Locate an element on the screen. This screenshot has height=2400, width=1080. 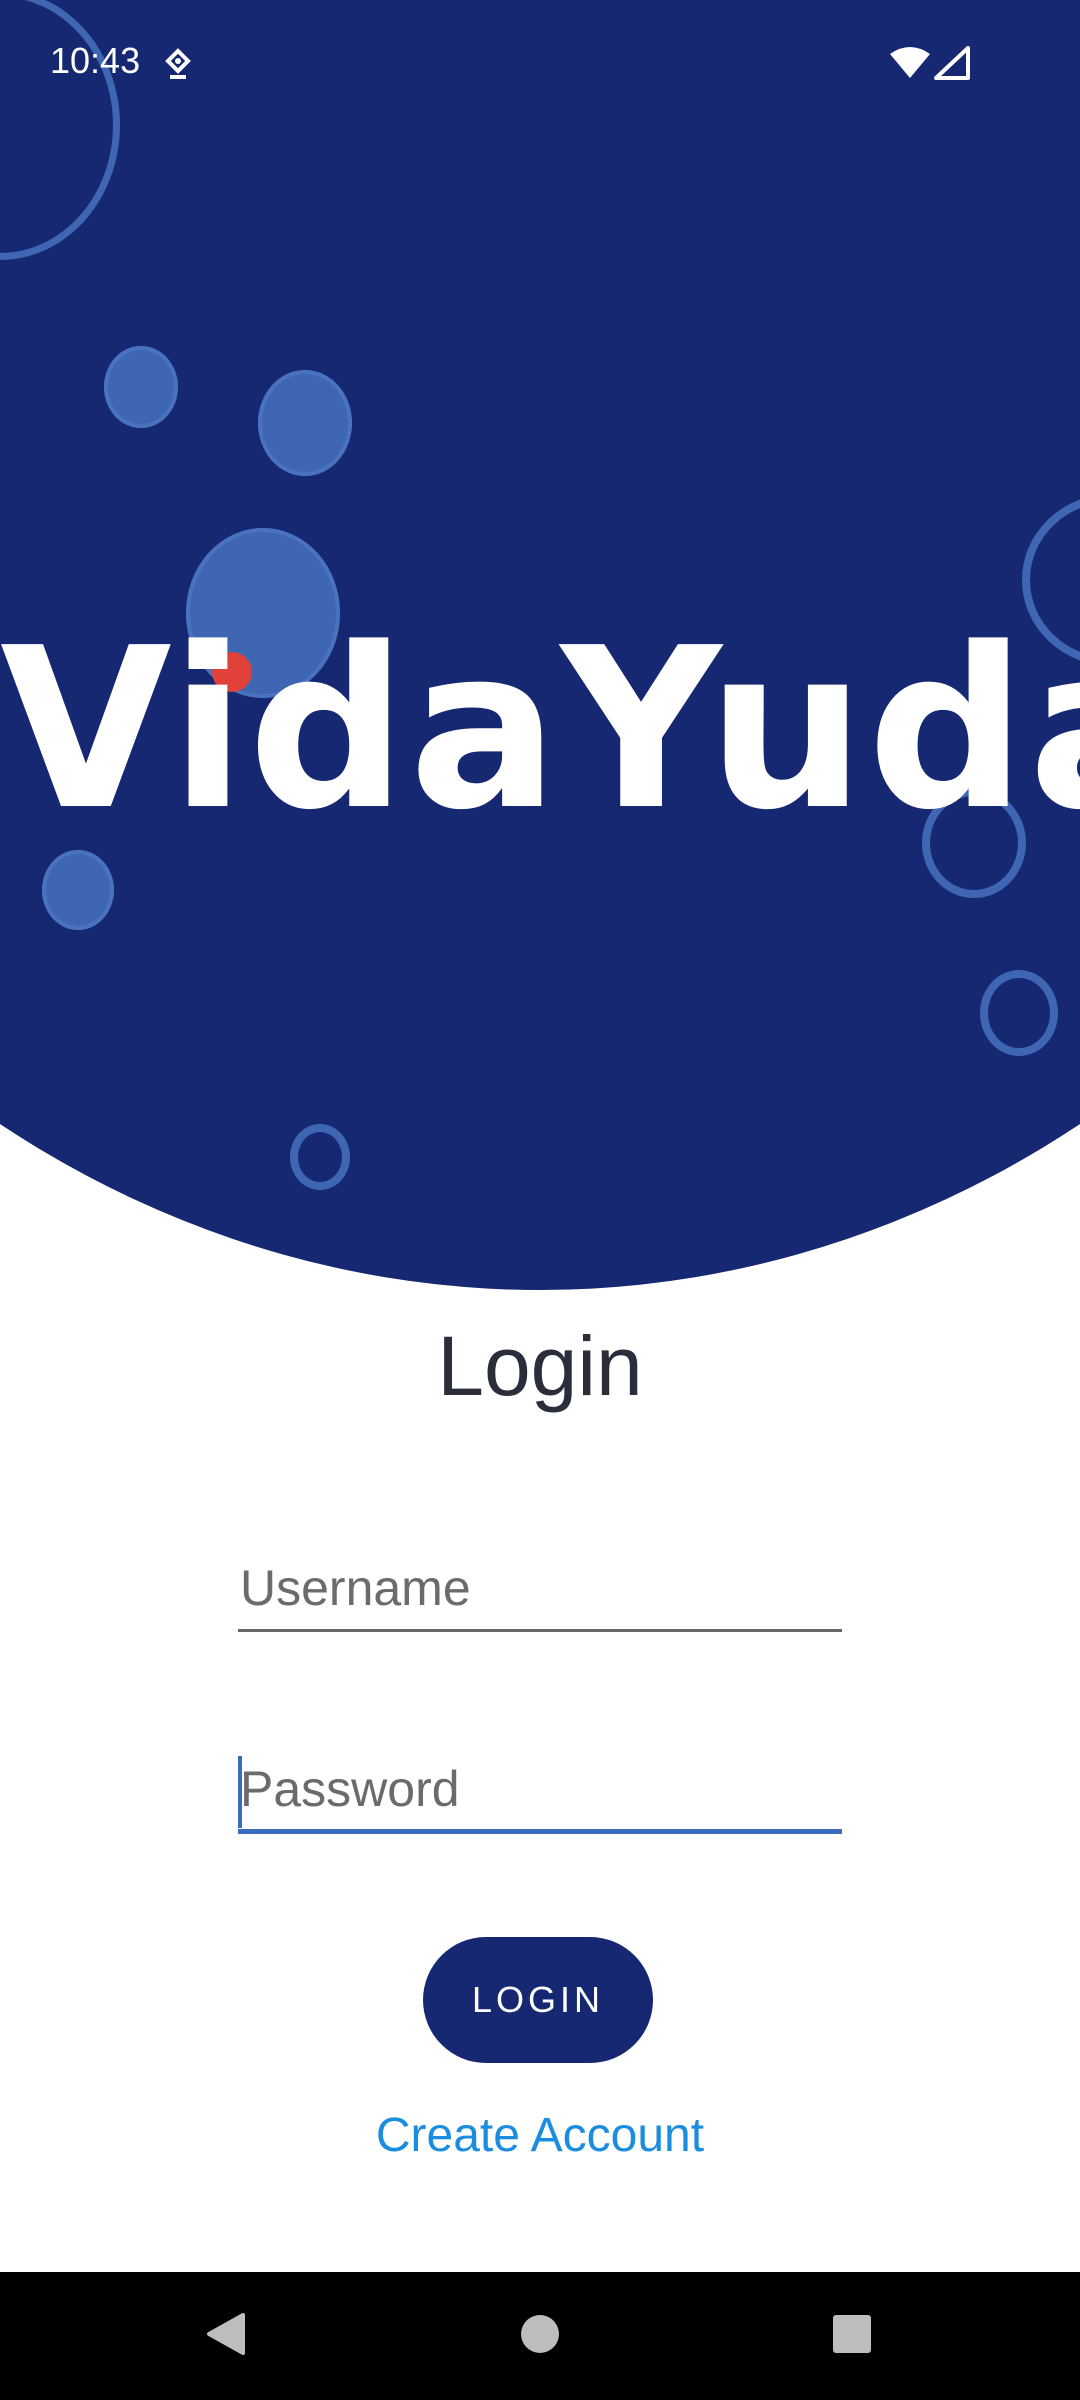
text-caret is located at coordinates (240, 1792).